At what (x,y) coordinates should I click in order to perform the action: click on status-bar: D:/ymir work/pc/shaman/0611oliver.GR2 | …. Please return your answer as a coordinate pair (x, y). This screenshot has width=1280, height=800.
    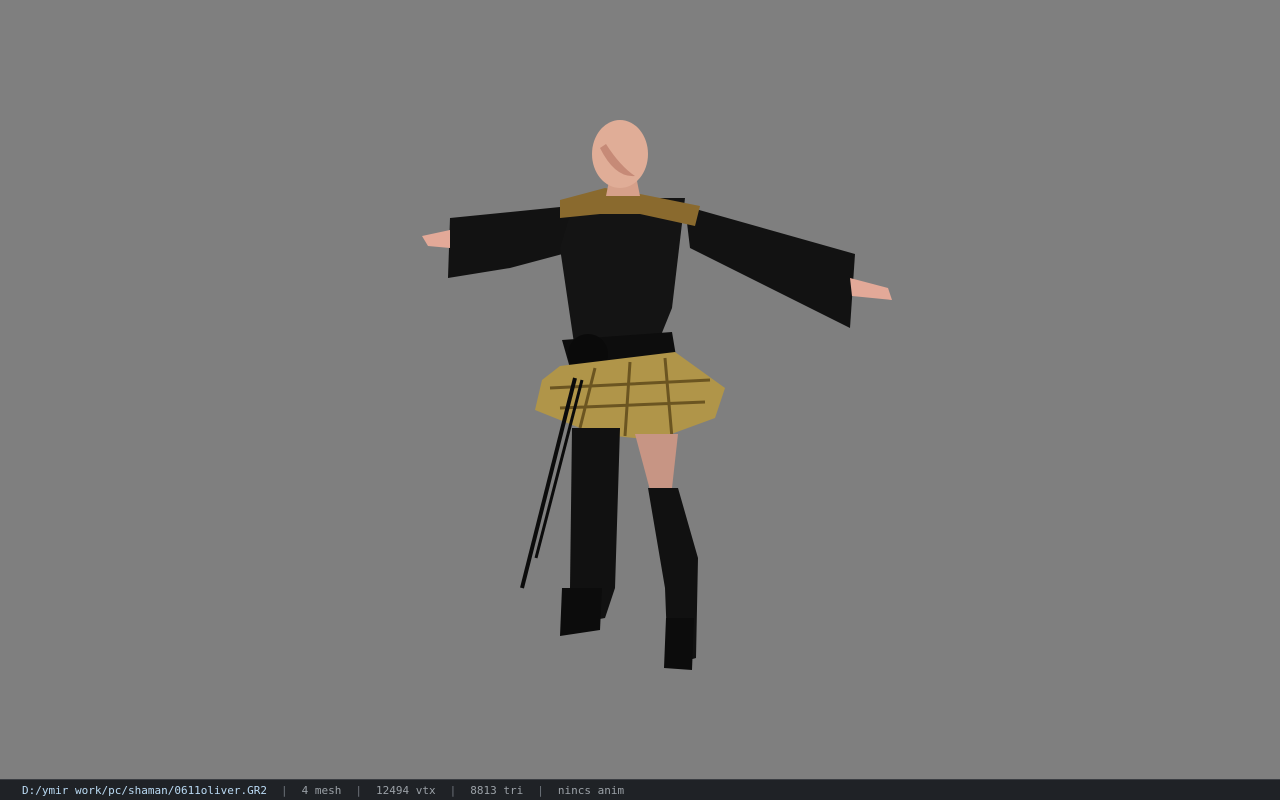
    Looking at the image, I should click on (640, 789).